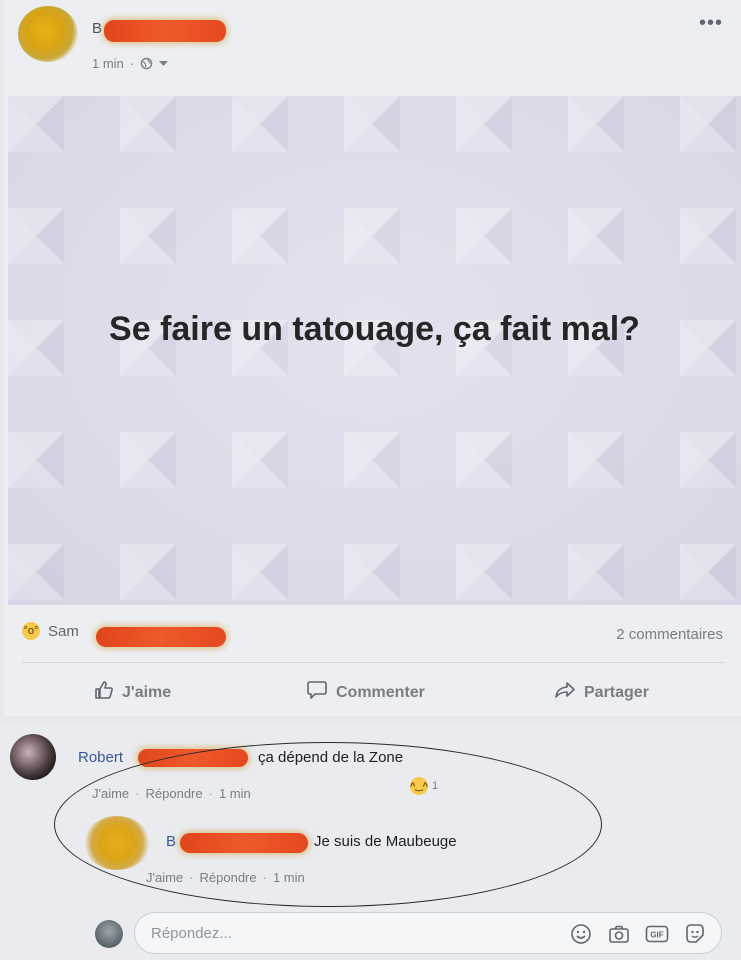 The image size is (741, 960). What do you see at coordinates (638, 934) in the screenshot?
I see `reply-input-icons: GIF` at bounding box center [638, 934].